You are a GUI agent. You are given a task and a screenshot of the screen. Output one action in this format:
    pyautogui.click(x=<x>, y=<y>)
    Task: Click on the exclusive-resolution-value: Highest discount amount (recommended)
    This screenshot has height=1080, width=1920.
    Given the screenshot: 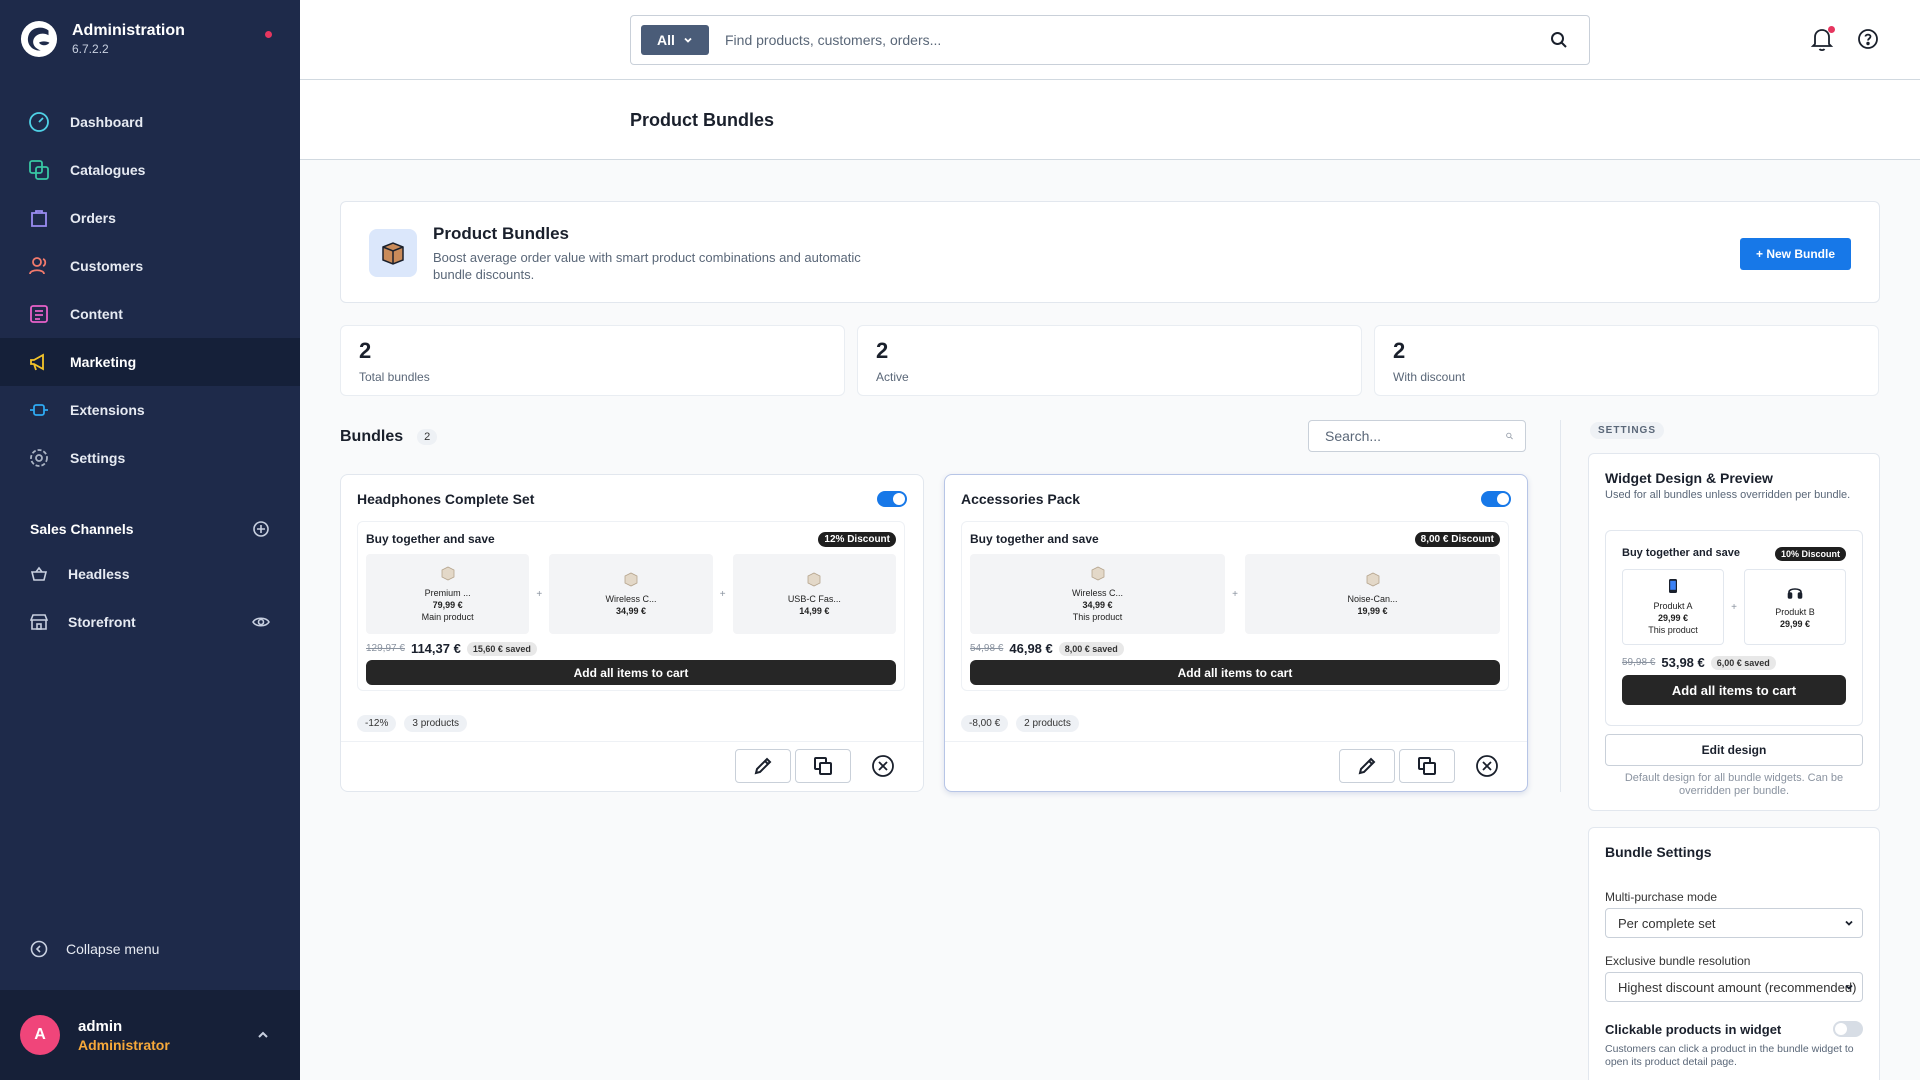 What is the action you would take?
    pyautogui.click(x=1737, y=987)
    